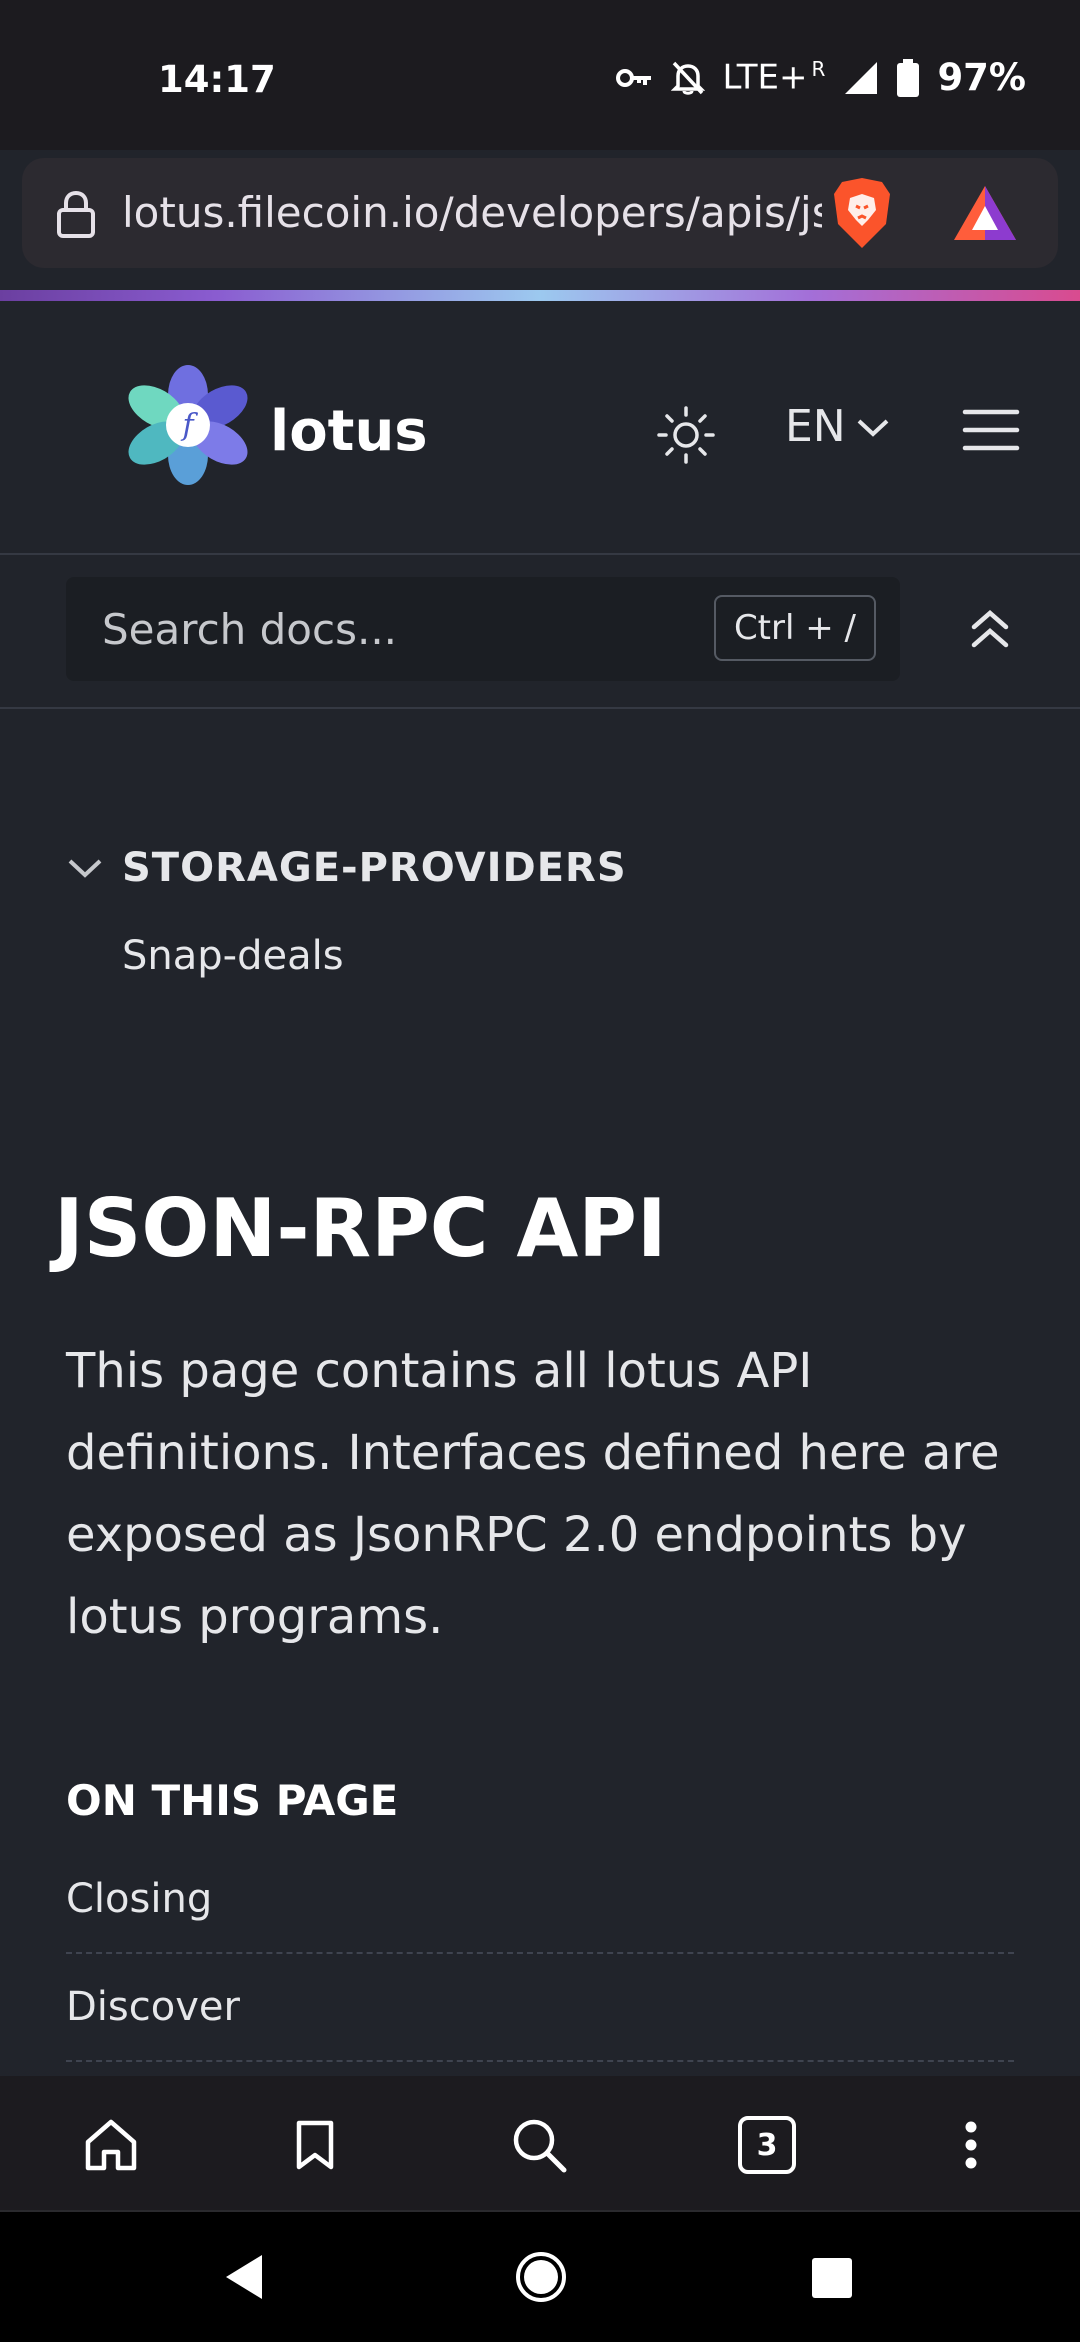  I want to click on page-load-gradient, so click(540, 295).